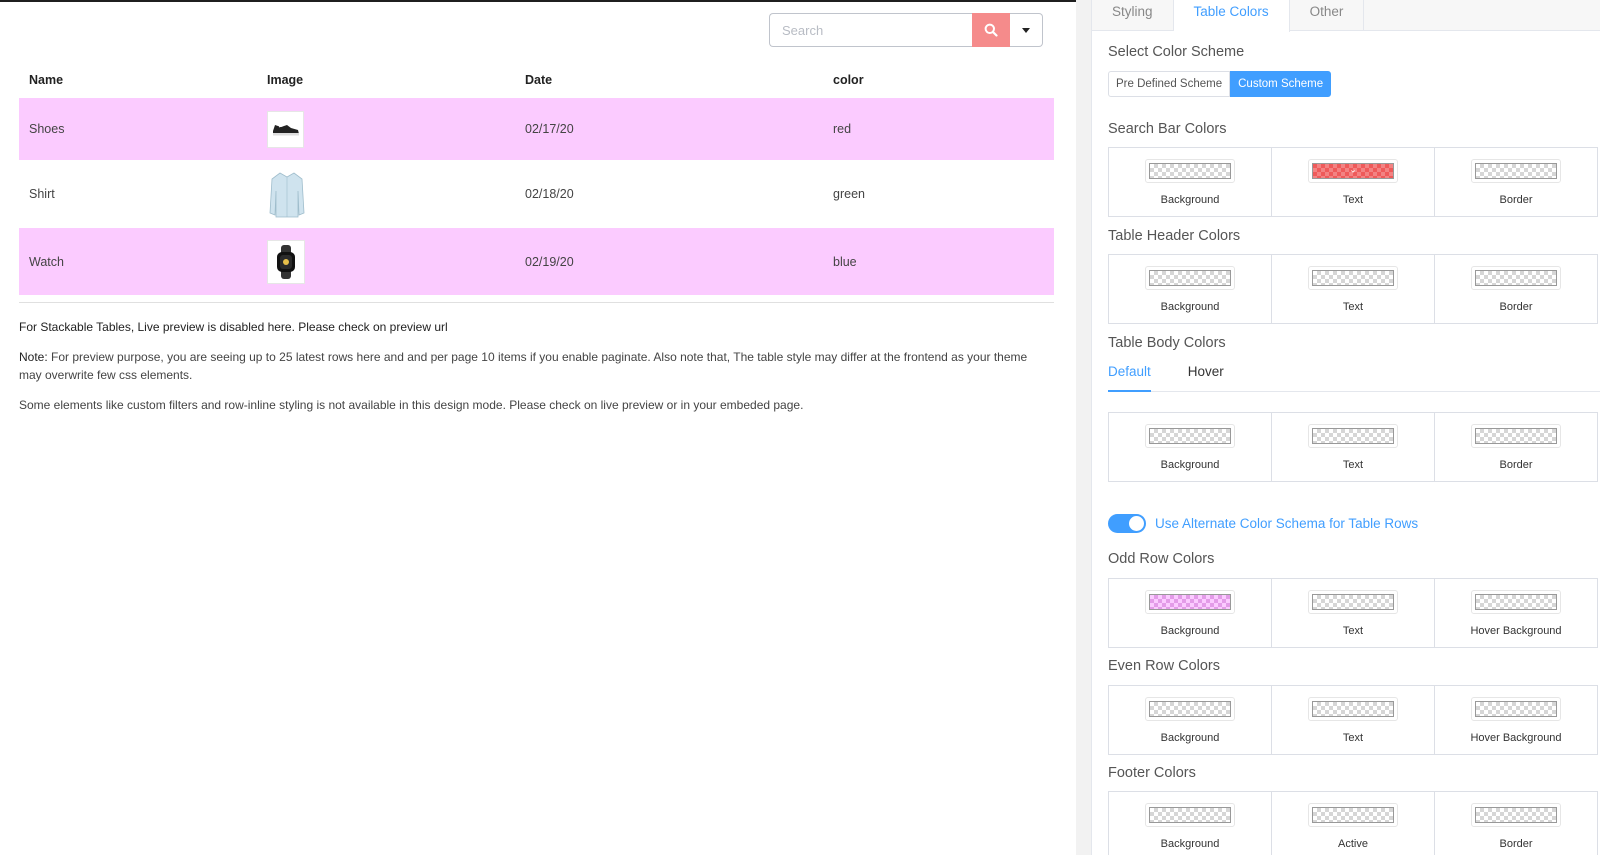  I want to click on cell-color: red, so click(842, 129).